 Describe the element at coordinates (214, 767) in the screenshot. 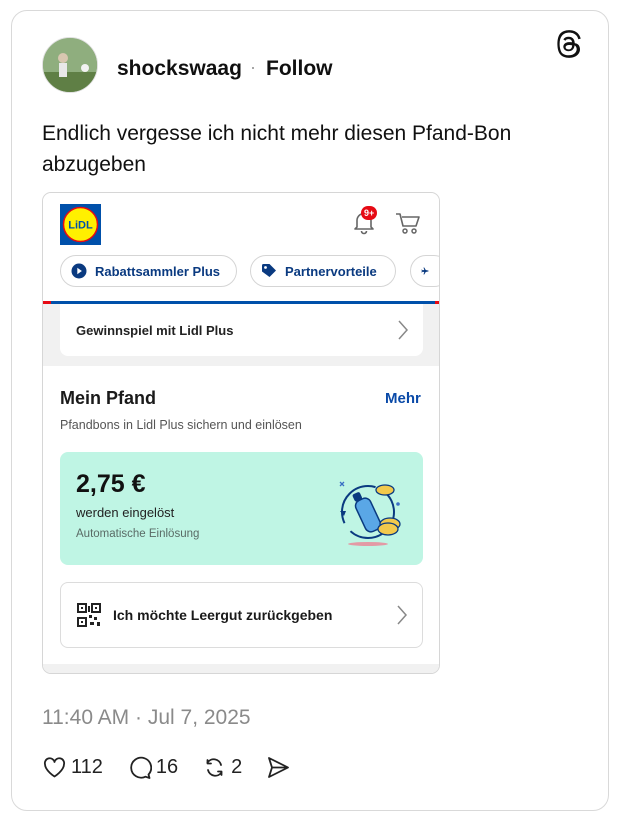

I see `repost-icon` at that location.